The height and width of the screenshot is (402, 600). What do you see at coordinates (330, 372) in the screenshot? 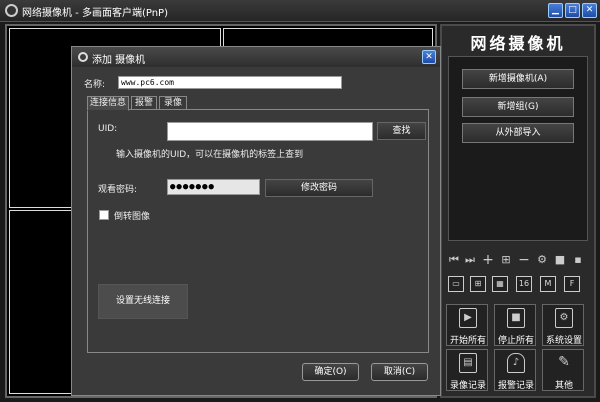
I see `ok-button: 确定(O)` at bounding box center [330, 372].